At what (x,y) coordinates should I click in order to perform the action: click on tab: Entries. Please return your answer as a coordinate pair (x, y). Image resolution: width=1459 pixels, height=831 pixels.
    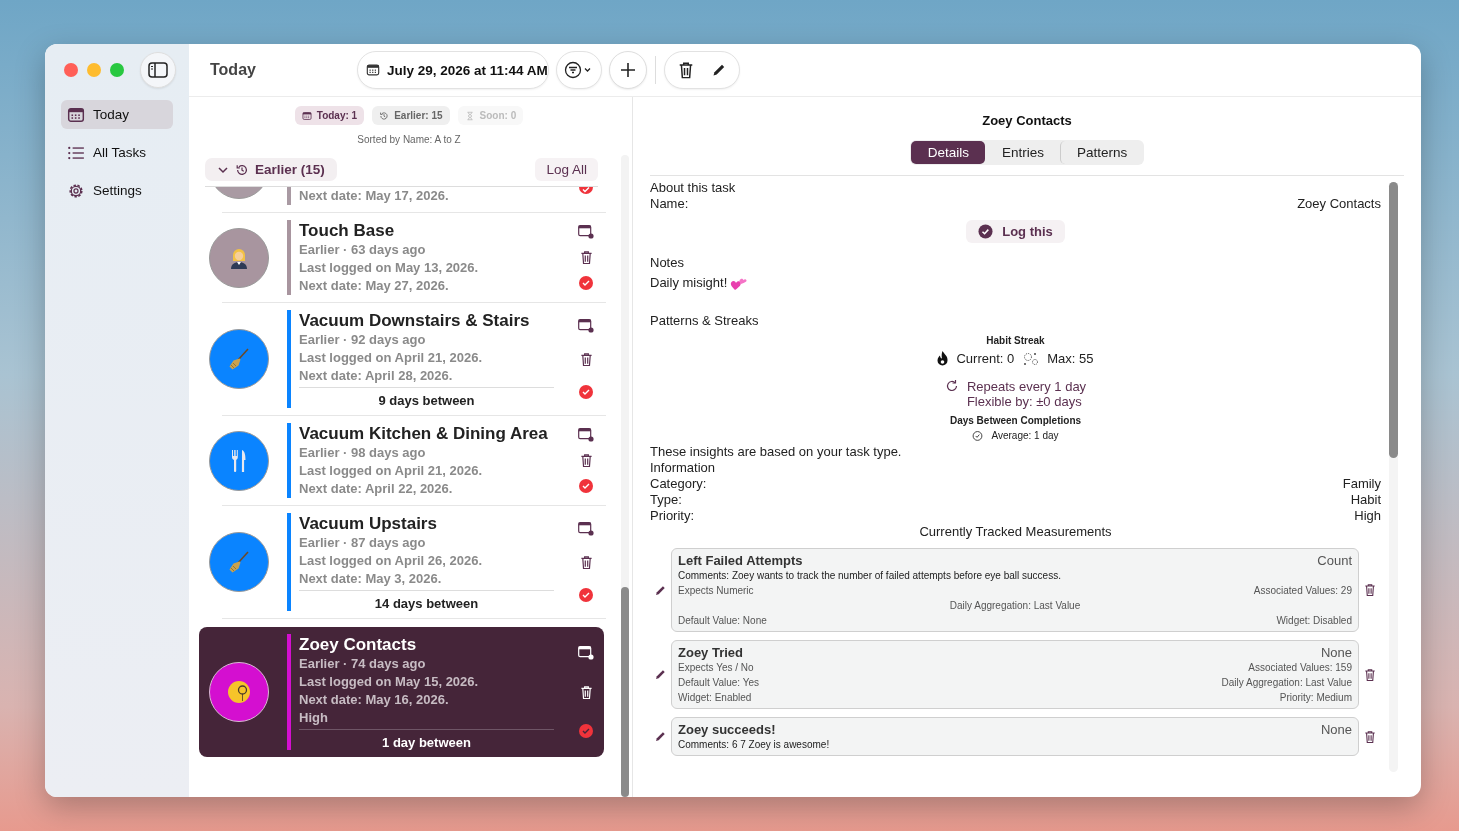
    Looking at the image, I should click on (1022, 152).